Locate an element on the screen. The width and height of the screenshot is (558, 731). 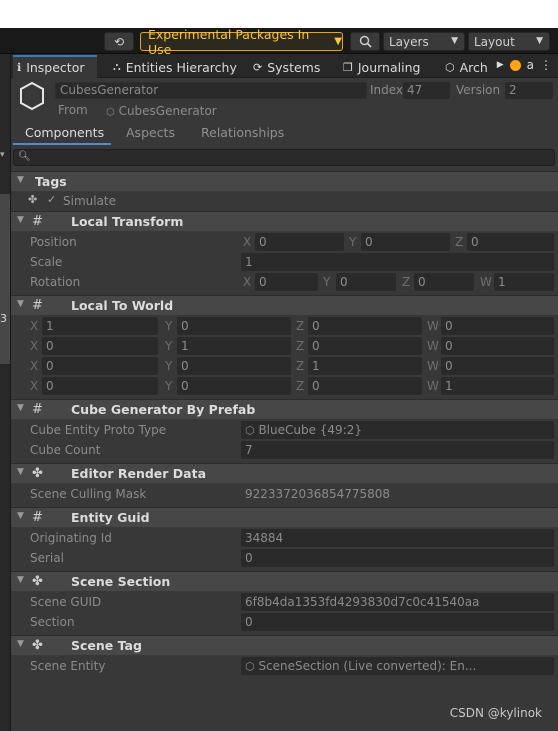
tag-label: Simulate is located at coordinates (90, 201).